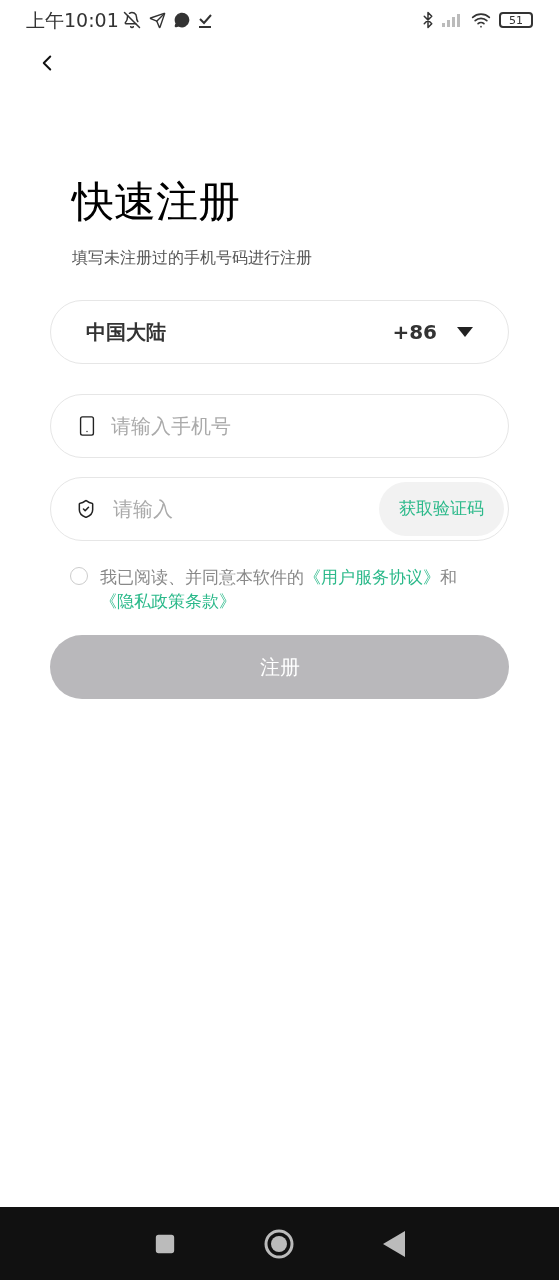 The image size is (559, 1280). What do you see at coordinates (516, 20) in the screenshot?
I see `battery-icon: 51` at bounding box center [516, 20].